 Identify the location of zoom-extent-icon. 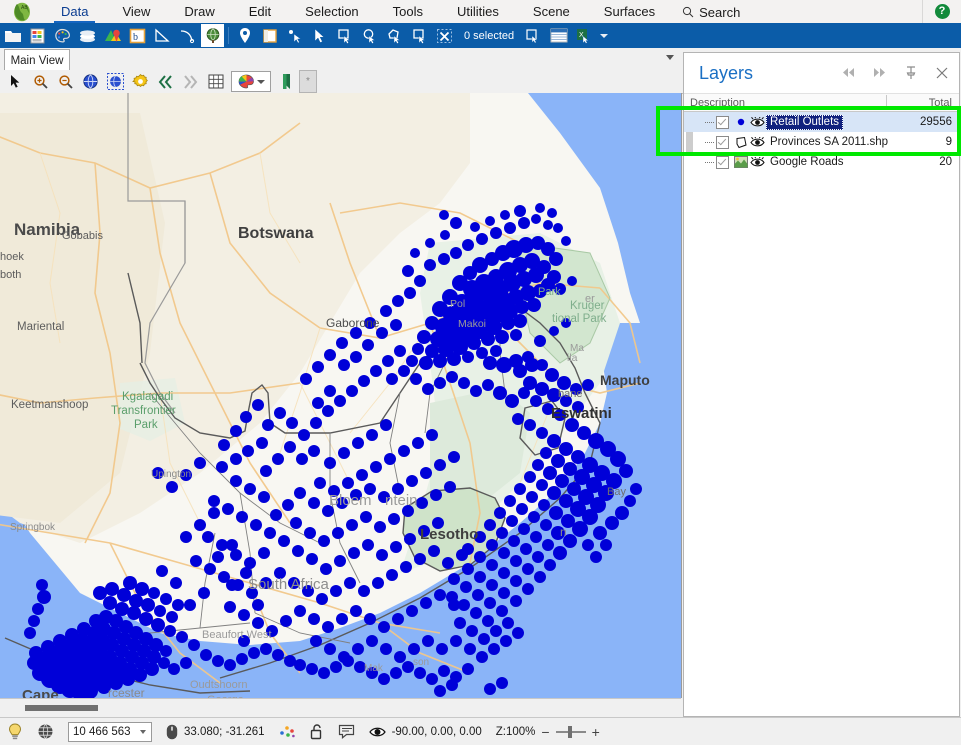
(90, 81).